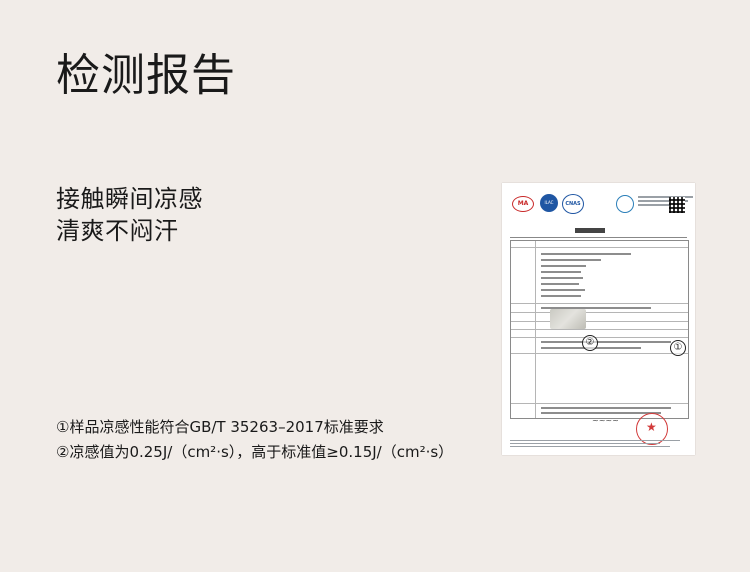 Image resolution: width=750 pixels, height=572 pixels. Describe the element at coordinates (598, 444) in the screenshot. I see `report-footer` at that location.